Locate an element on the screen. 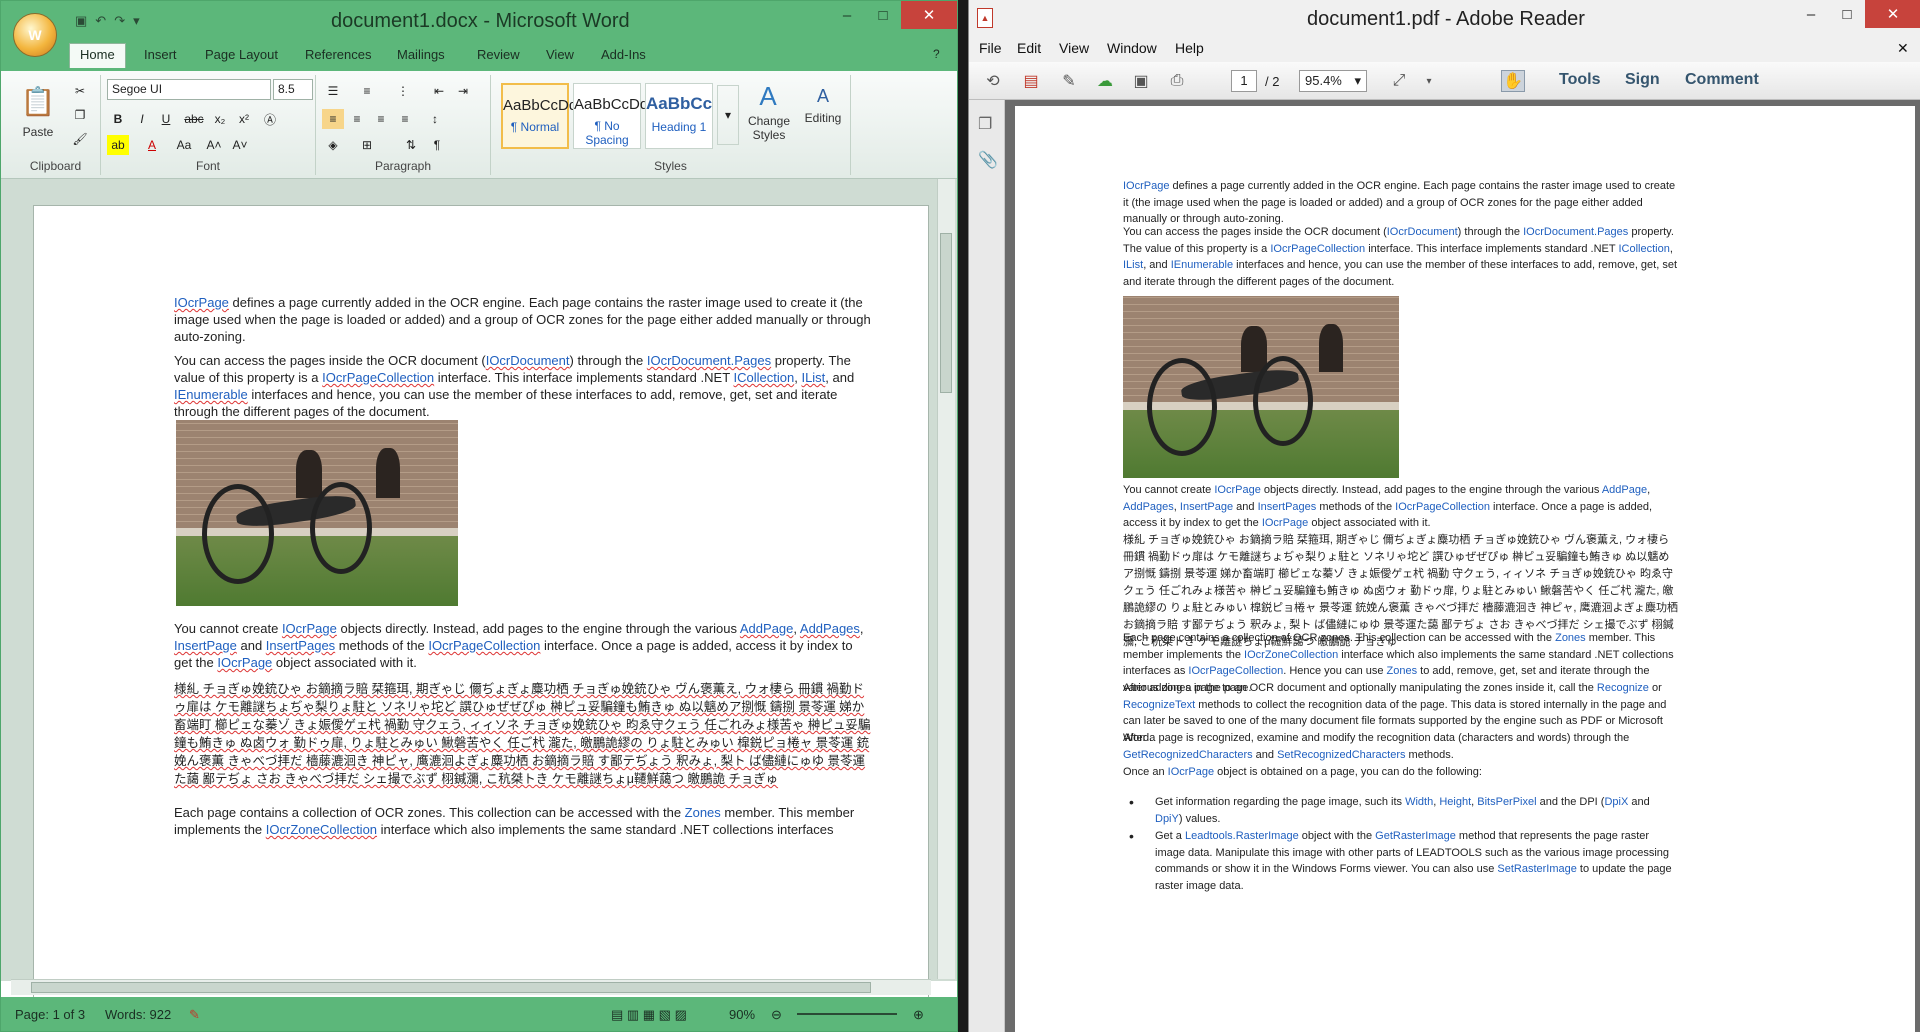 The width and height of the screenshot is (1920, 1032). redo-icon: ↷ is located at coordinates (119, 21).